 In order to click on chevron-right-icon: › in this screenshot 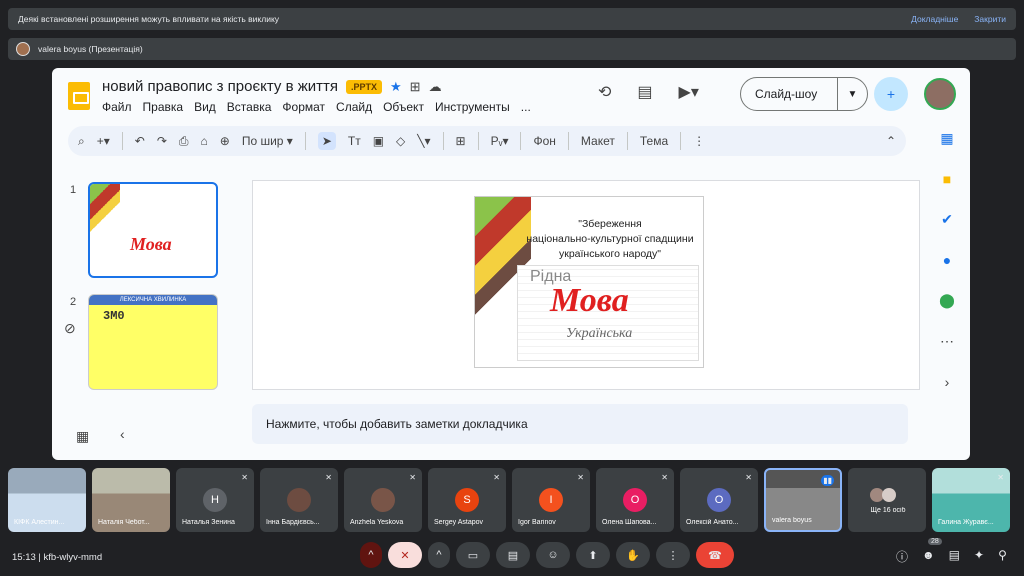, I will do `click(947, 382)`.